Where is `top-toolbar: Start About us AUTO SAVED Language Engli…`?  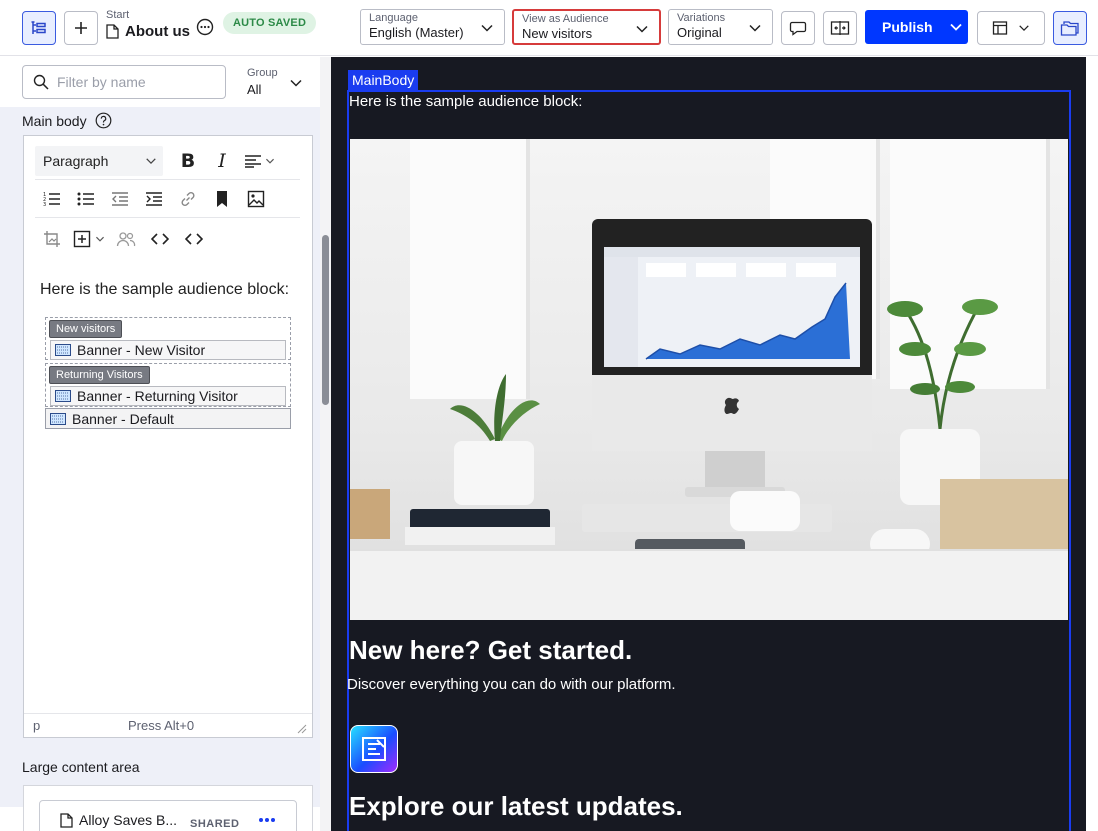
top-toolbar: Start About us AUTO SAVED Language Engli… is located at coordinates (549, 28).